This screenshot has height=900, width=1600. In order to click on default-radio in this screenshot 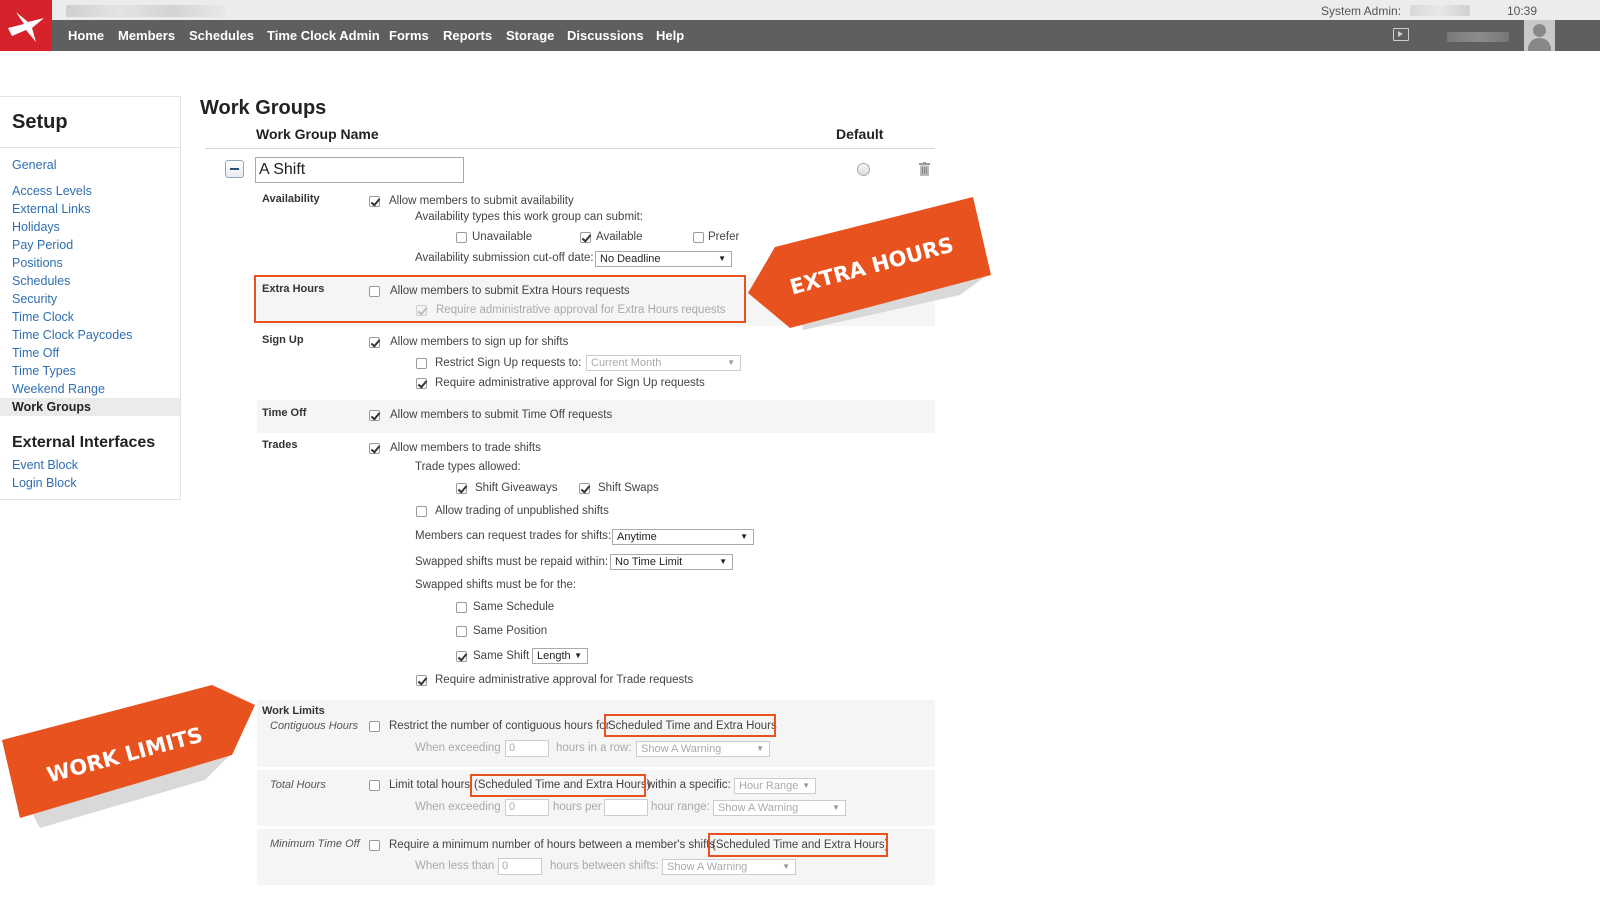, I will do `click(863, 169)`.